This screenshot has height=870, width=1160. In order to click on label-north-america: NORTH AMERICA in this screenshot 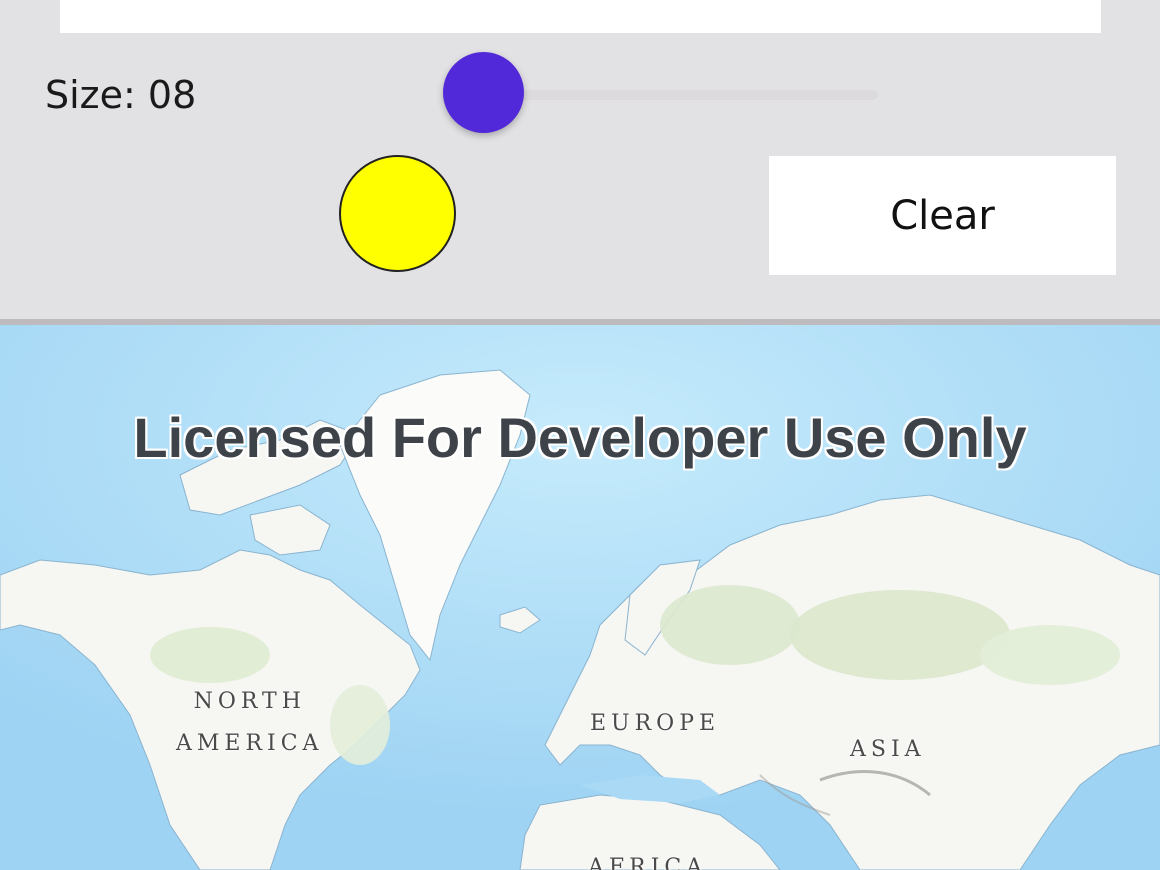, I will do `click(249, 723)`.